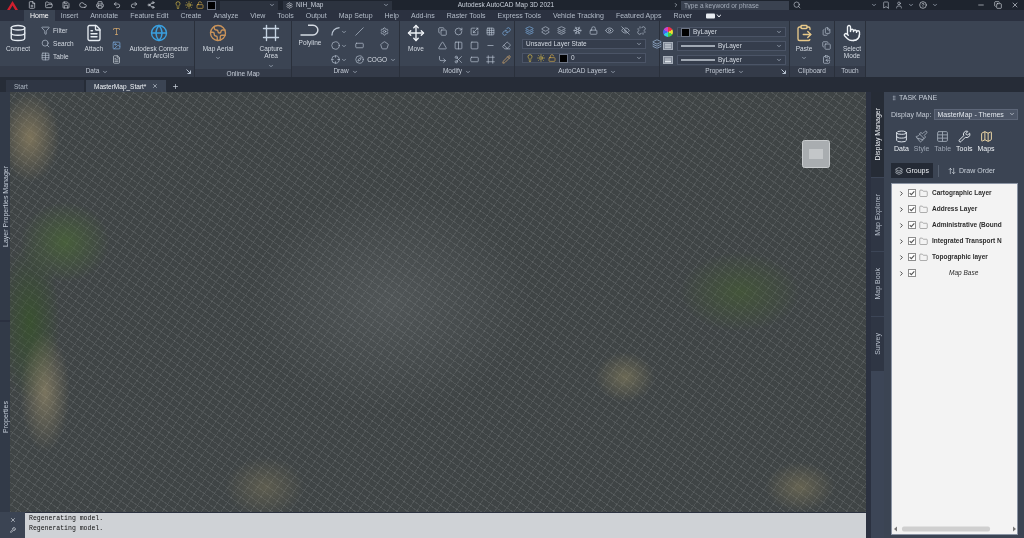 This screenshot has width=1024, height=538. Describe the element at coordinates (698, 46) in the screenshot. I see `linetype-preview-icon` at that location.